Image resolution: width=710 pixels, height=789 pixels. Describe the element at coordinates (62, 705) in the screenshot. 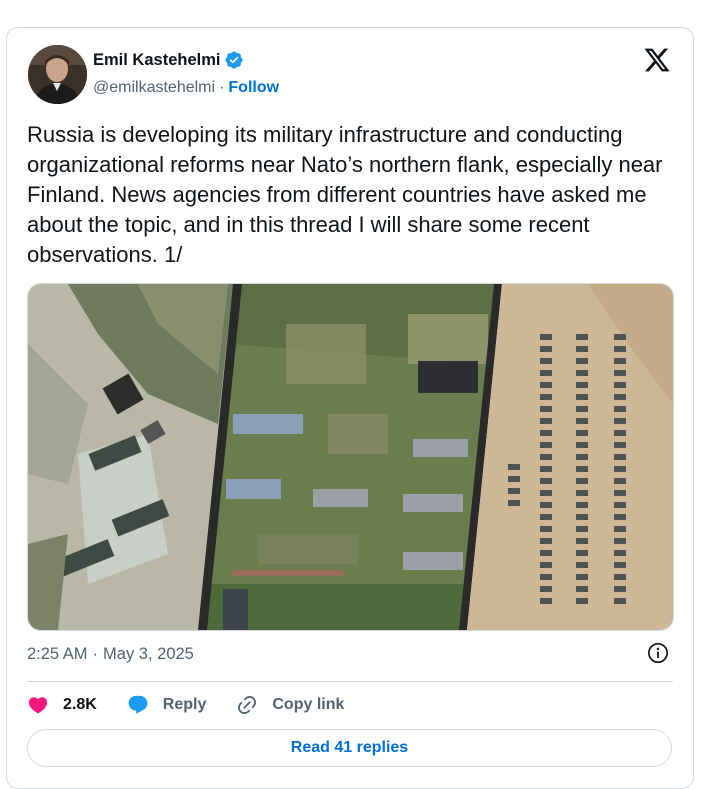

I see `like-button: 2.8K` at that location.